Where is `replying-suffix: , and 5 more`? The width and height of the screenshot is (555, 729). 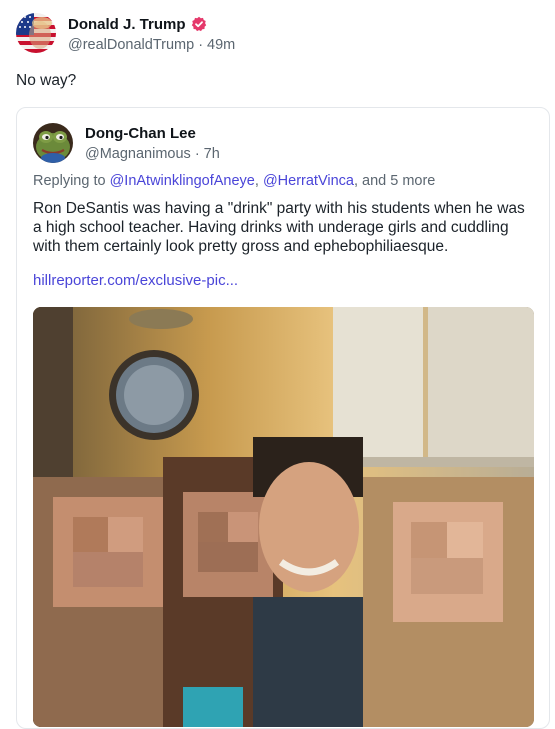 replying-suffix: , and 5 more is located at coordinates (394, 181).